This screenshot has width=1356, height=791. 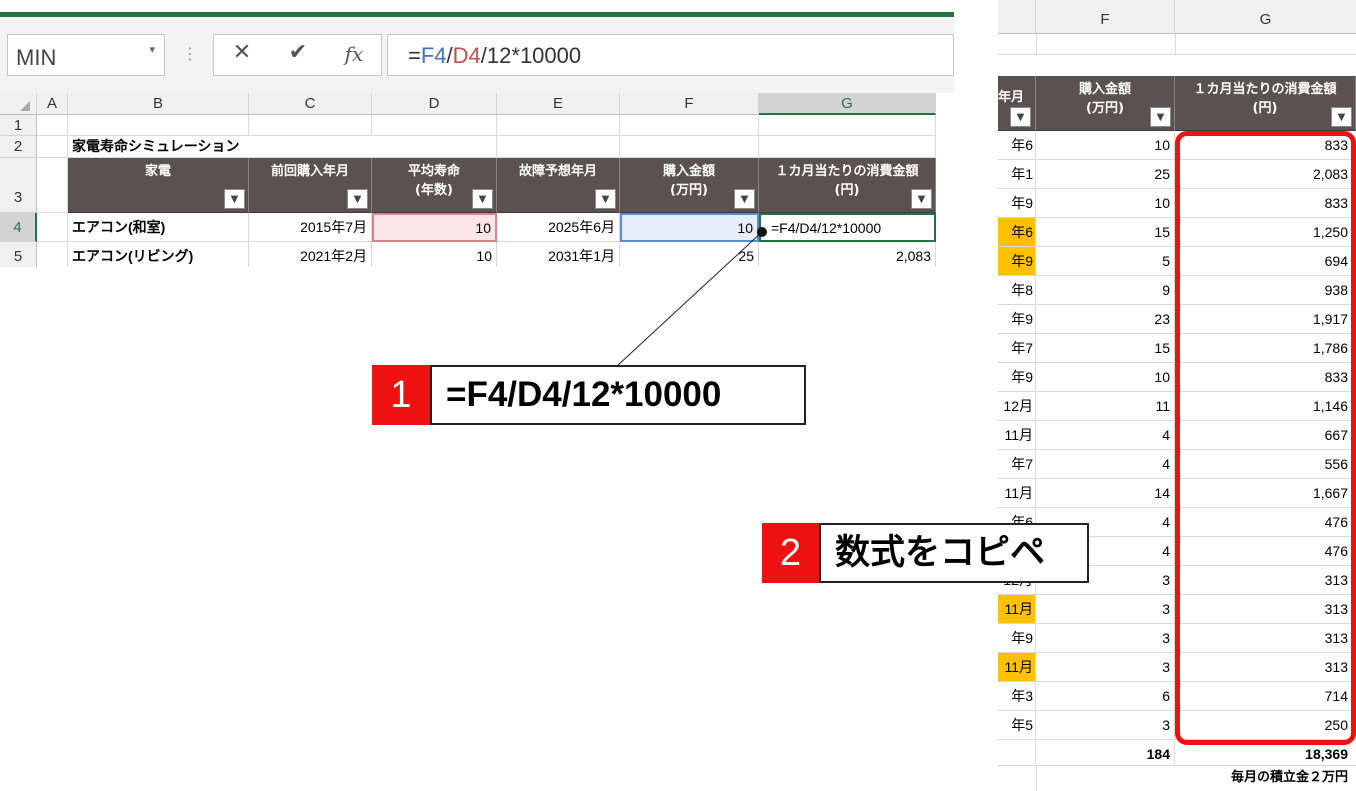 I want to click on failure-date-cell: 年8月, so click(x=1017, y=290).